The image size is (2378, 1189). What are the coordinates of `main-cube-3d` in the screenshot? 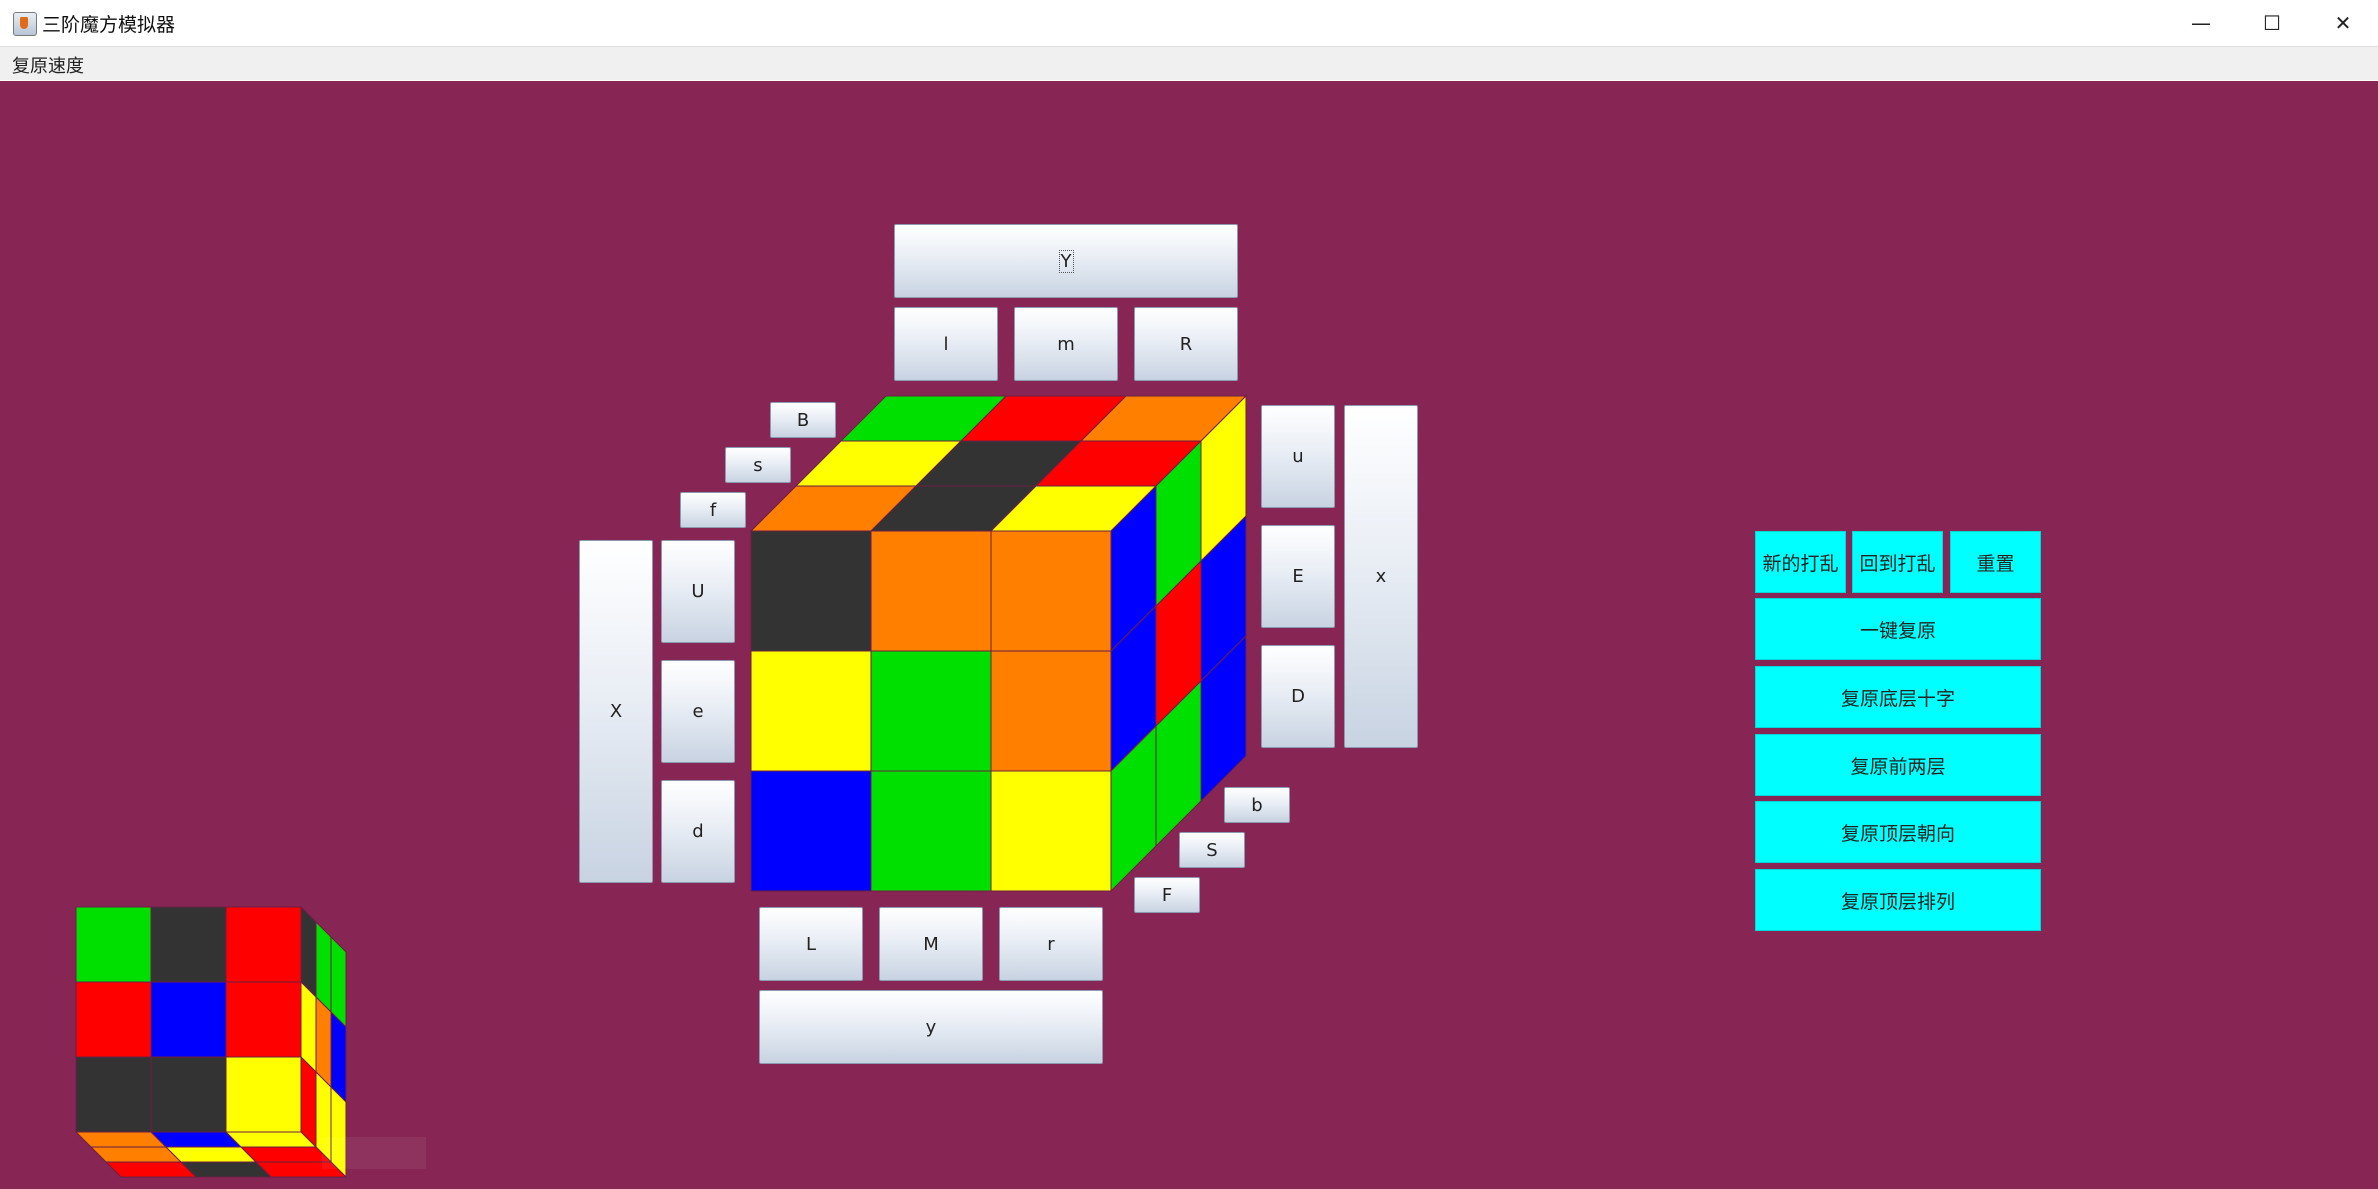 It's located at (998, 643).